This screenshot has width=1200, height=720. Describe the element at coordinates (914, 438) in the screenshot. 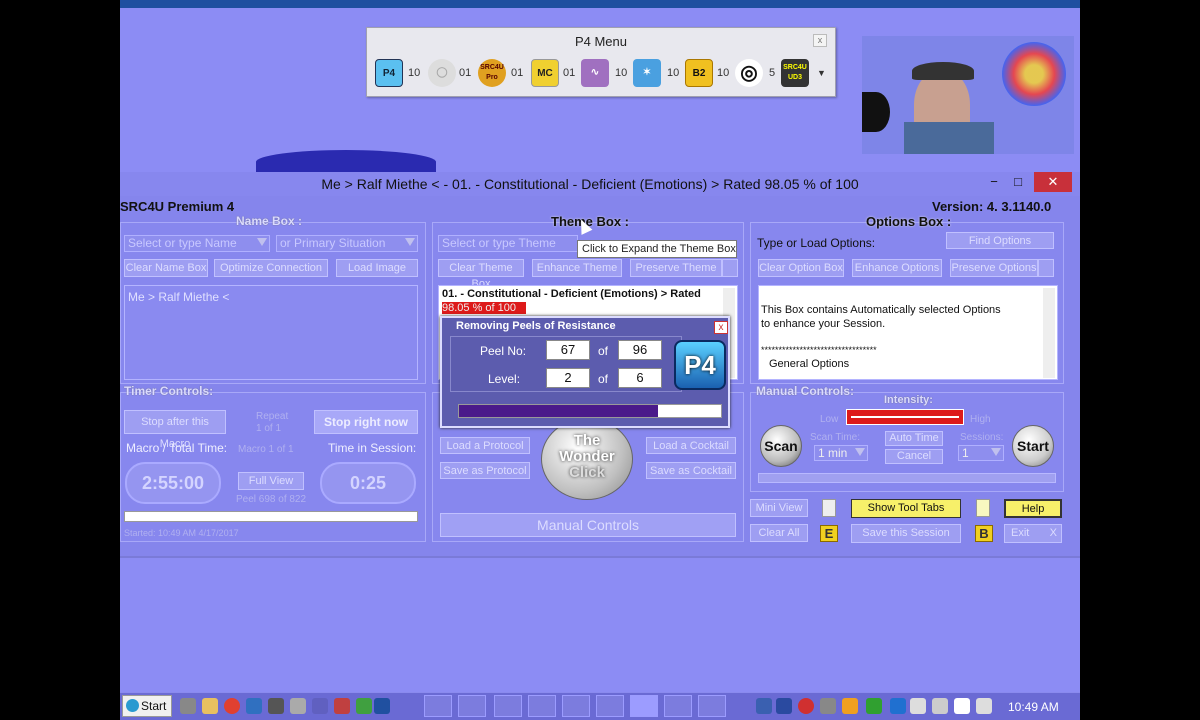

I see `auto-time-button: Auto Time` at that location.